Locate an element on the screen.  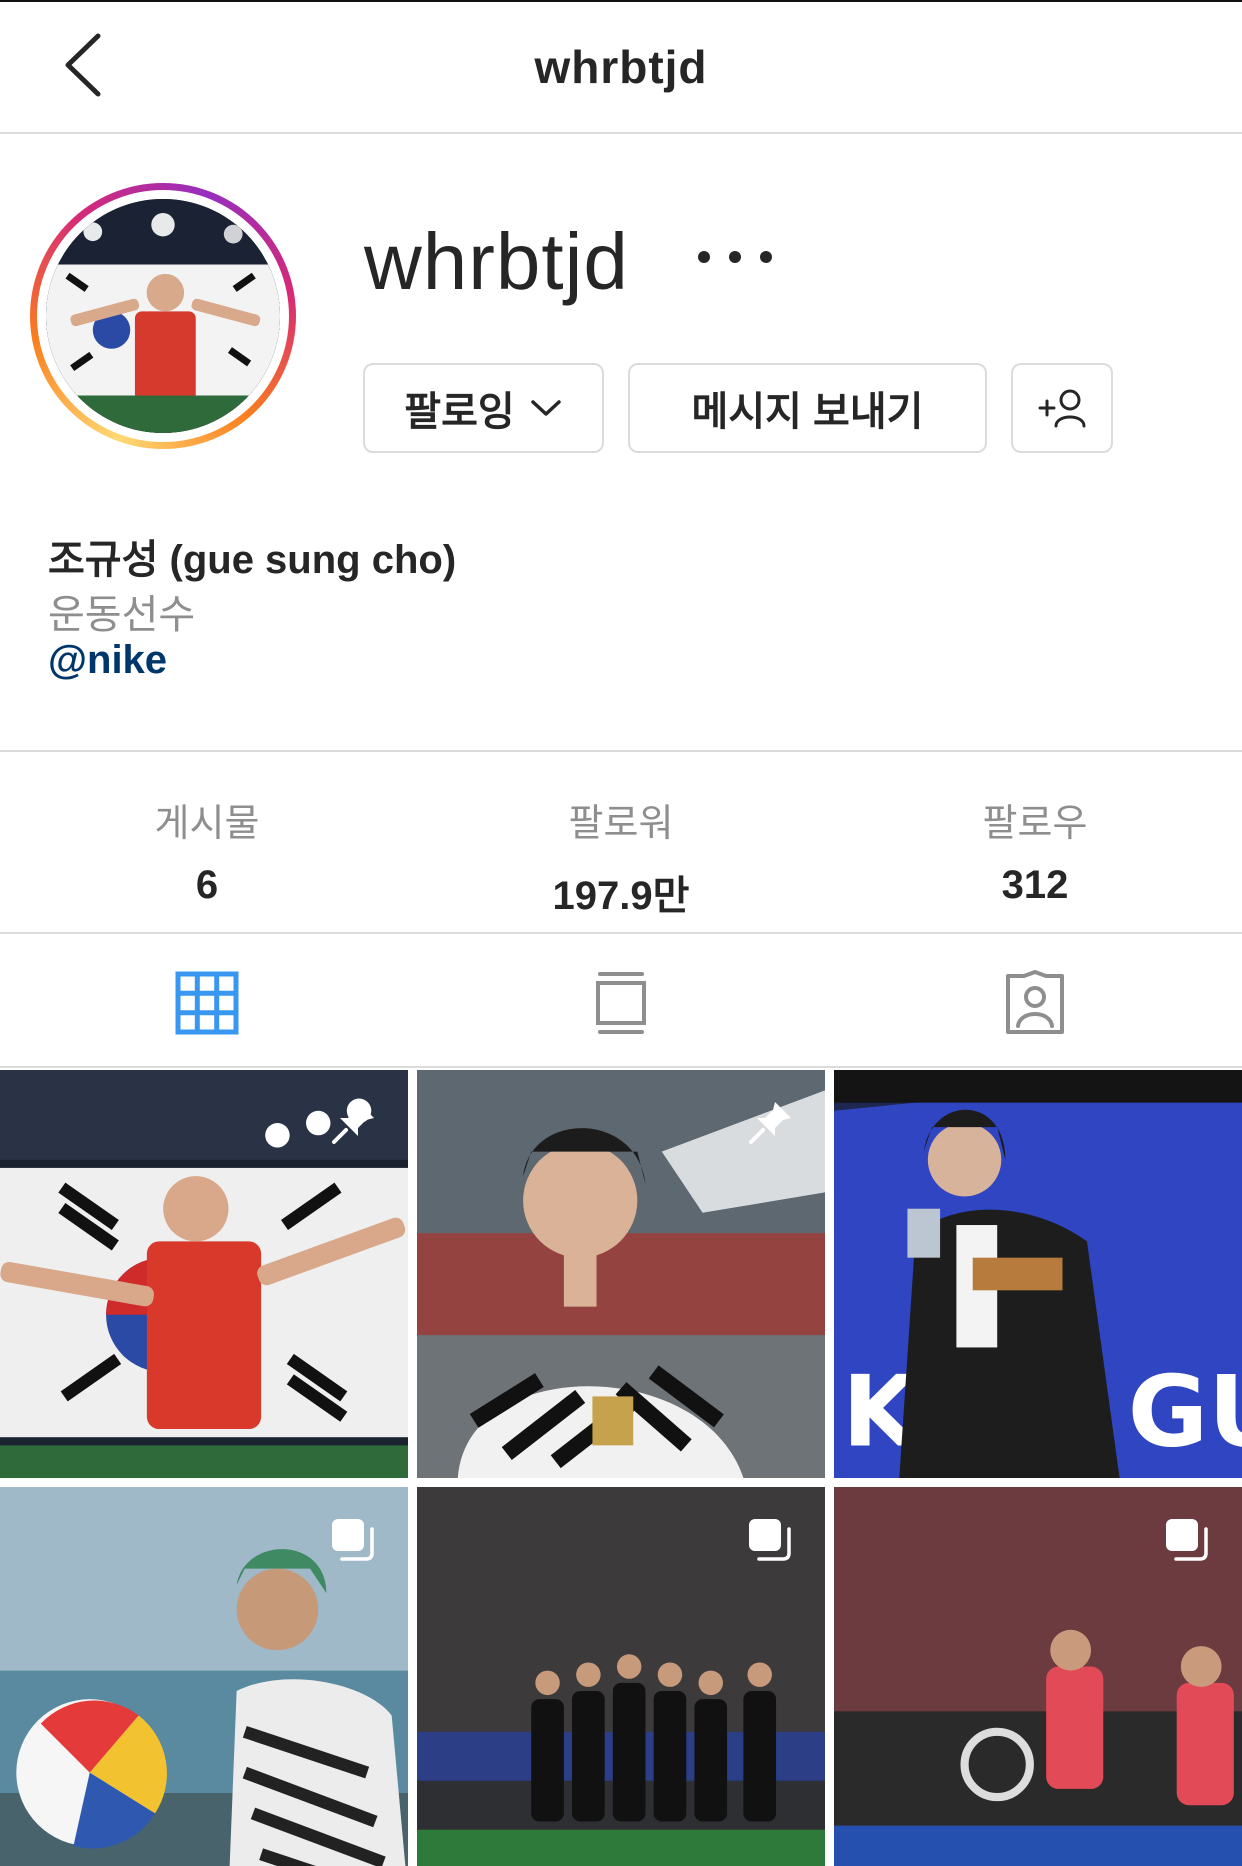
add-user-button is located at coordinates (1062, 408).